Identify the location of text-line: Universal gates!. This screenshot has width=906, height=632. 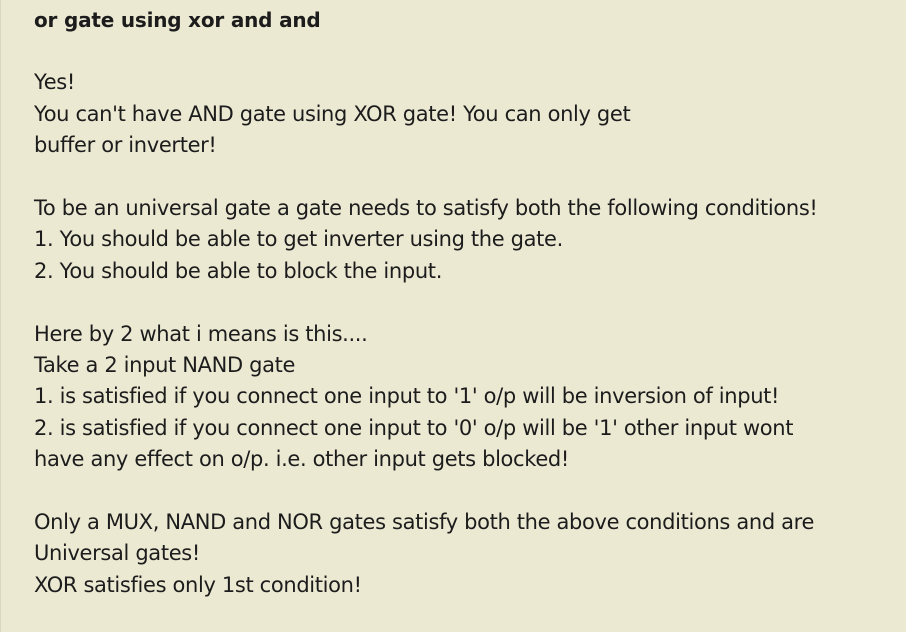
(117, 553).